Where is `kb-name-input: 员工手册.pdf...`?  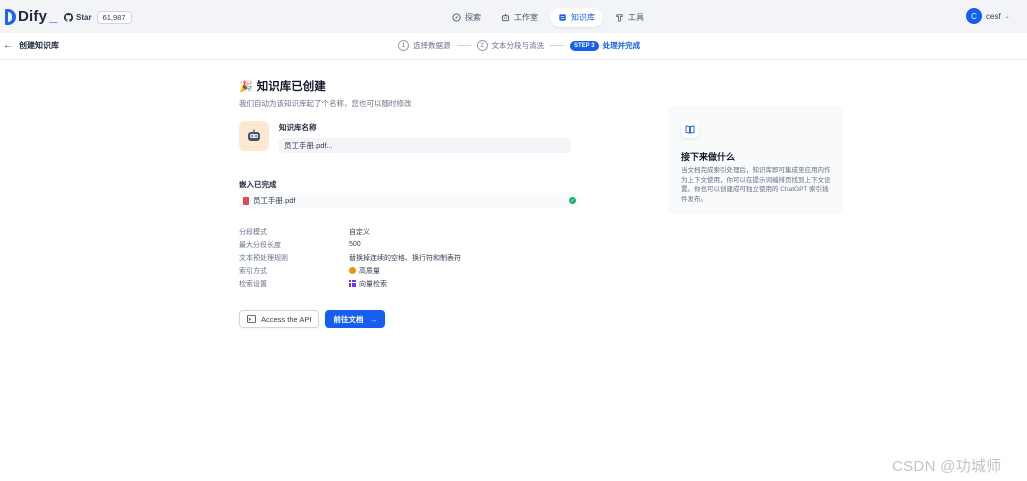 kb-name-input: 员工手册.pdf... is located at coordinates (425, 145).